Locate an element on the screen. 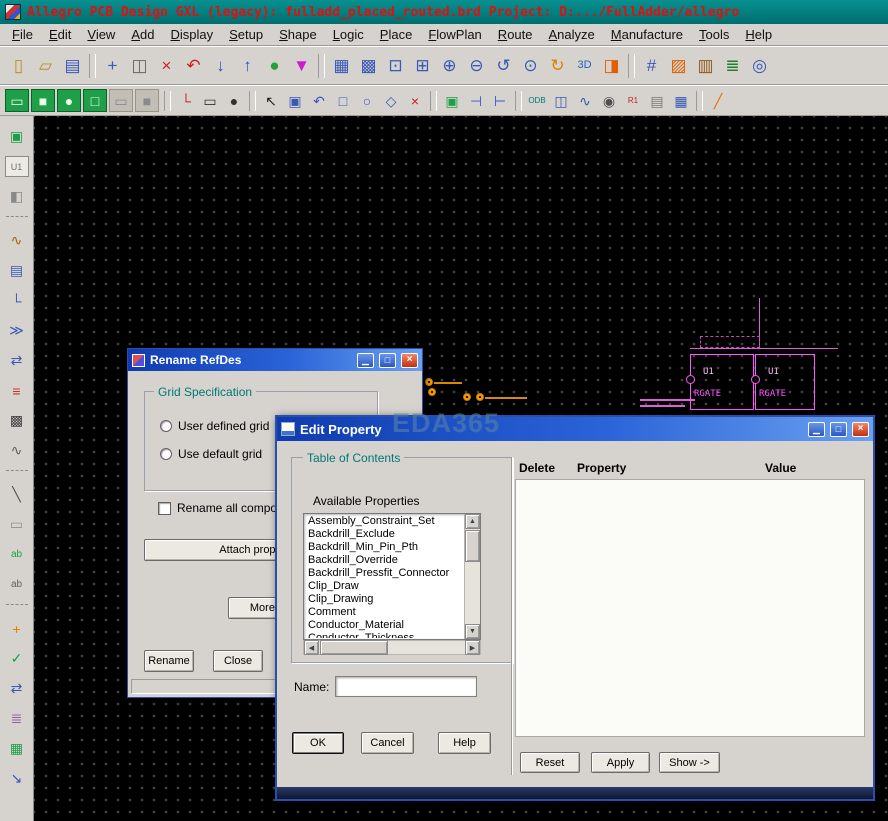  close-dialog-button: Close is located at coordinates (238, 661).